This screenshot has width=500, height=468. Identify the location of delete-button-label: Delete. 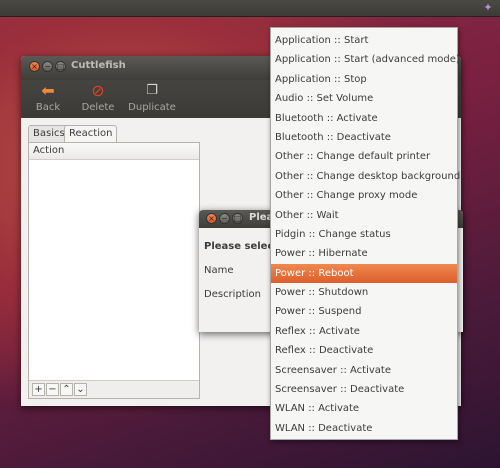
(98, 107).